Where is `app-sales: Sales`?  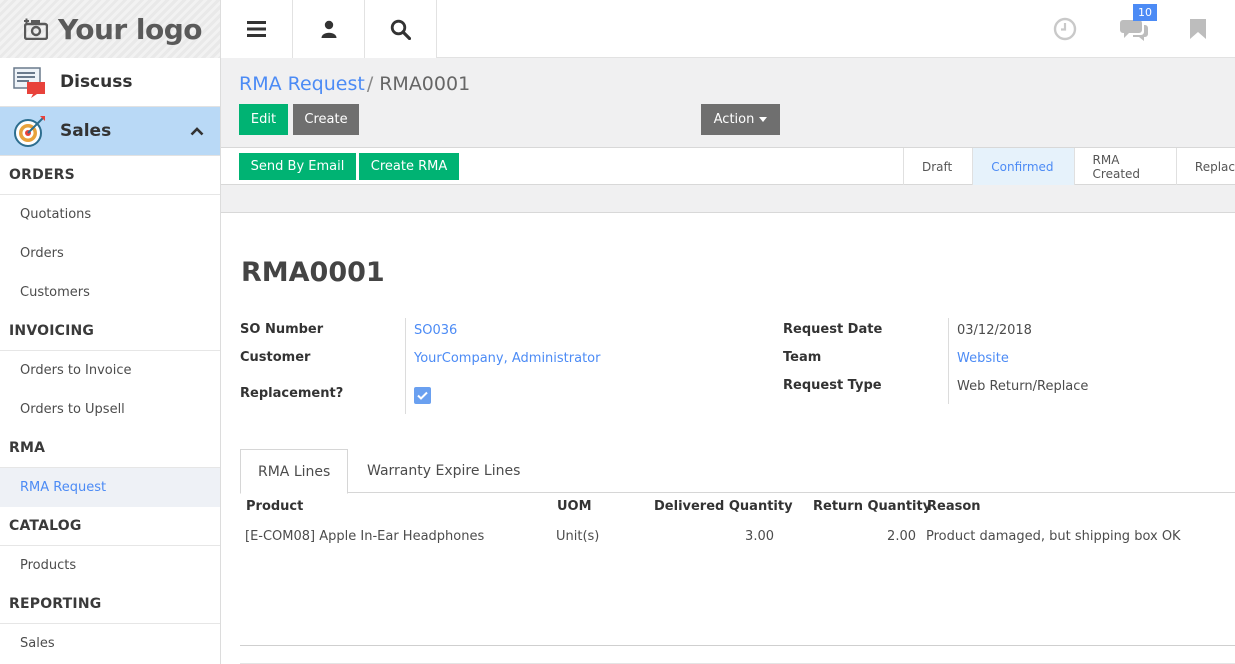
app-sales: Sales is located at coordinates (110, 131).